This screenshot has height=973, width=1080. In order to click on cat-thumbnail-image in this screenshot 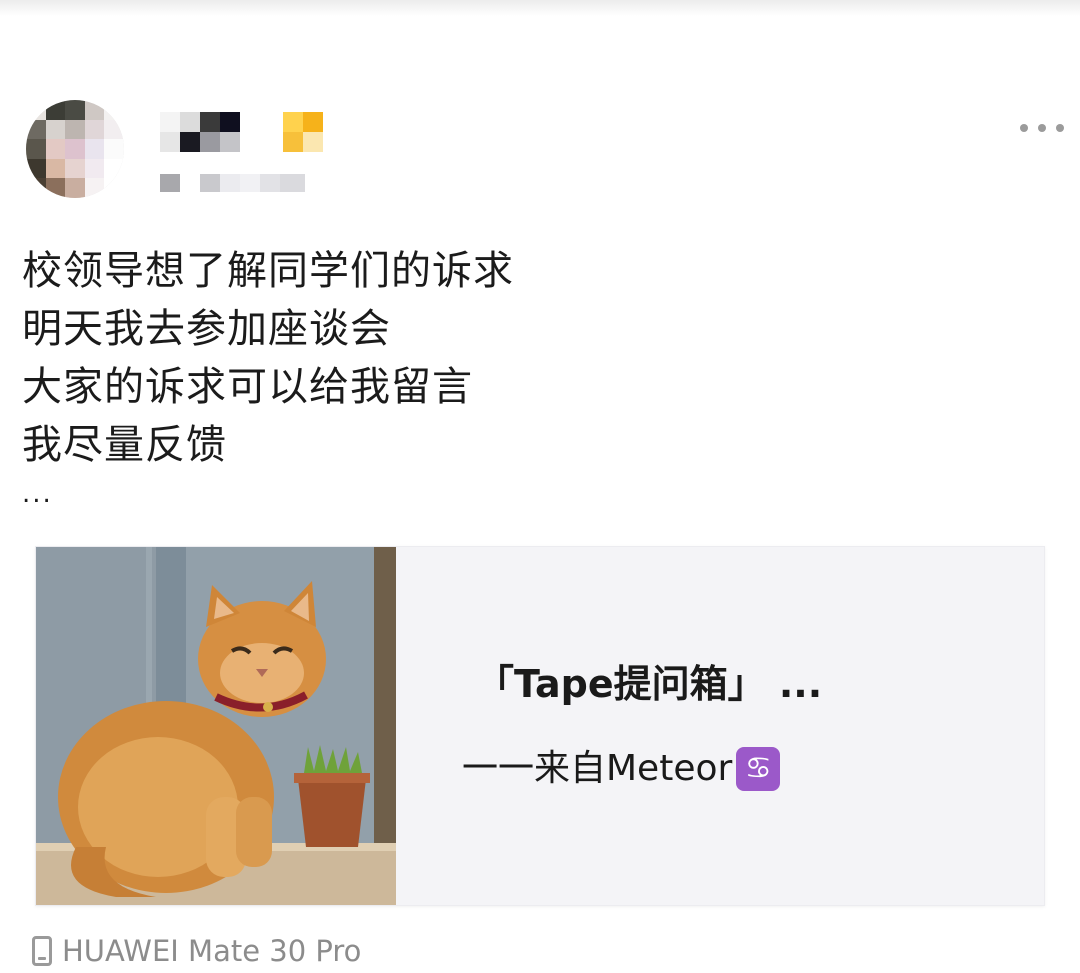, I will do `click(216, 726)`.